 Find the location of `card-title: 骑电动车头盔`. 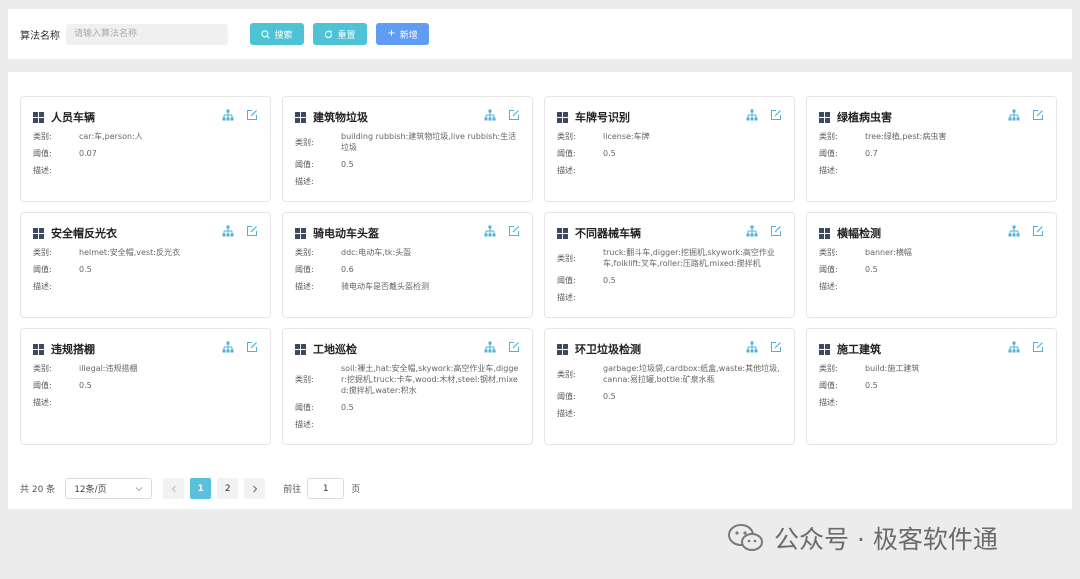

card-title: 骑电动车头盔 is located at coordinates (346, 233).